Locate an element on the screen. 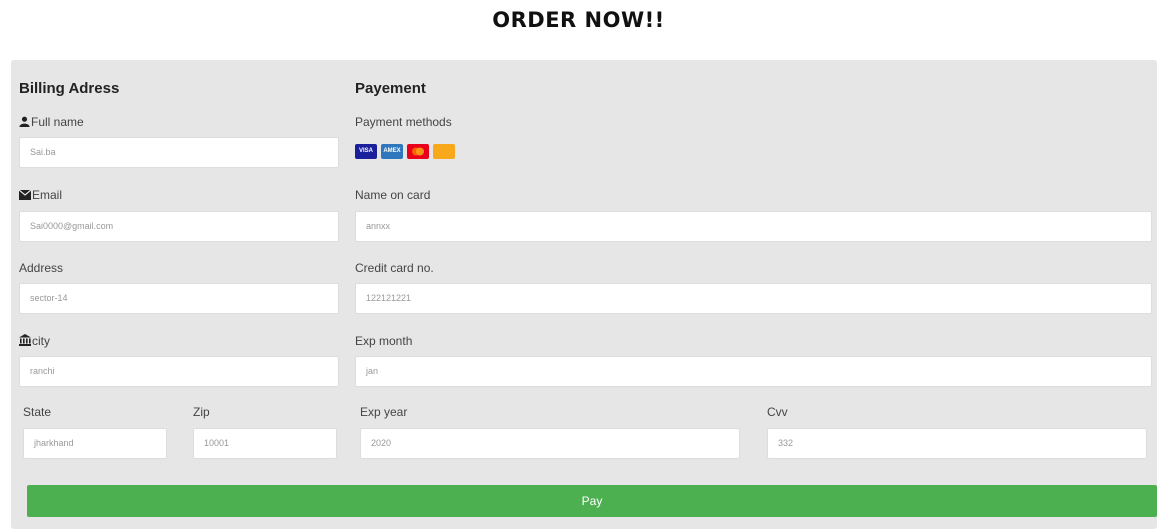 This screenshot has height=529, width=1157. email-label-text: Email is located at coordinates (47, 195).